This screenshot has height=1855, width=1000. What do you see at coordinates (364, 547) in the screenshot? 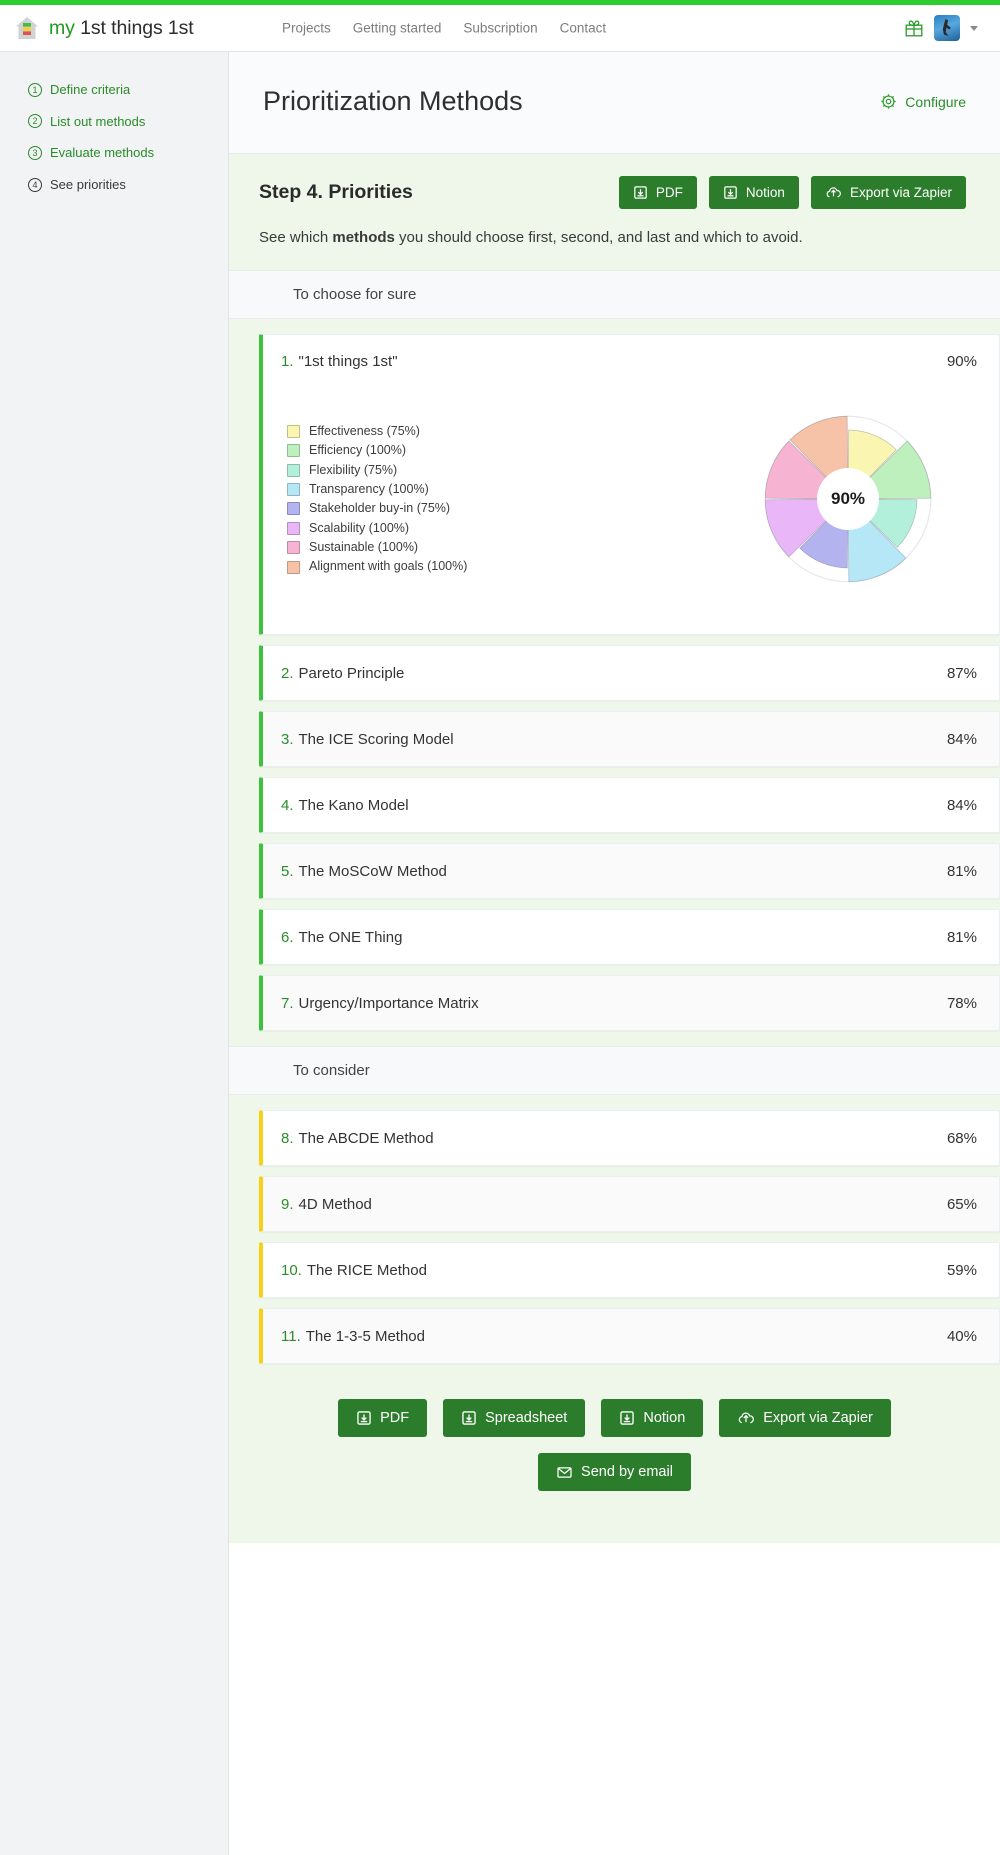
I see `legend-label: Sustainable (100%)` at bounding box center [364, 547].